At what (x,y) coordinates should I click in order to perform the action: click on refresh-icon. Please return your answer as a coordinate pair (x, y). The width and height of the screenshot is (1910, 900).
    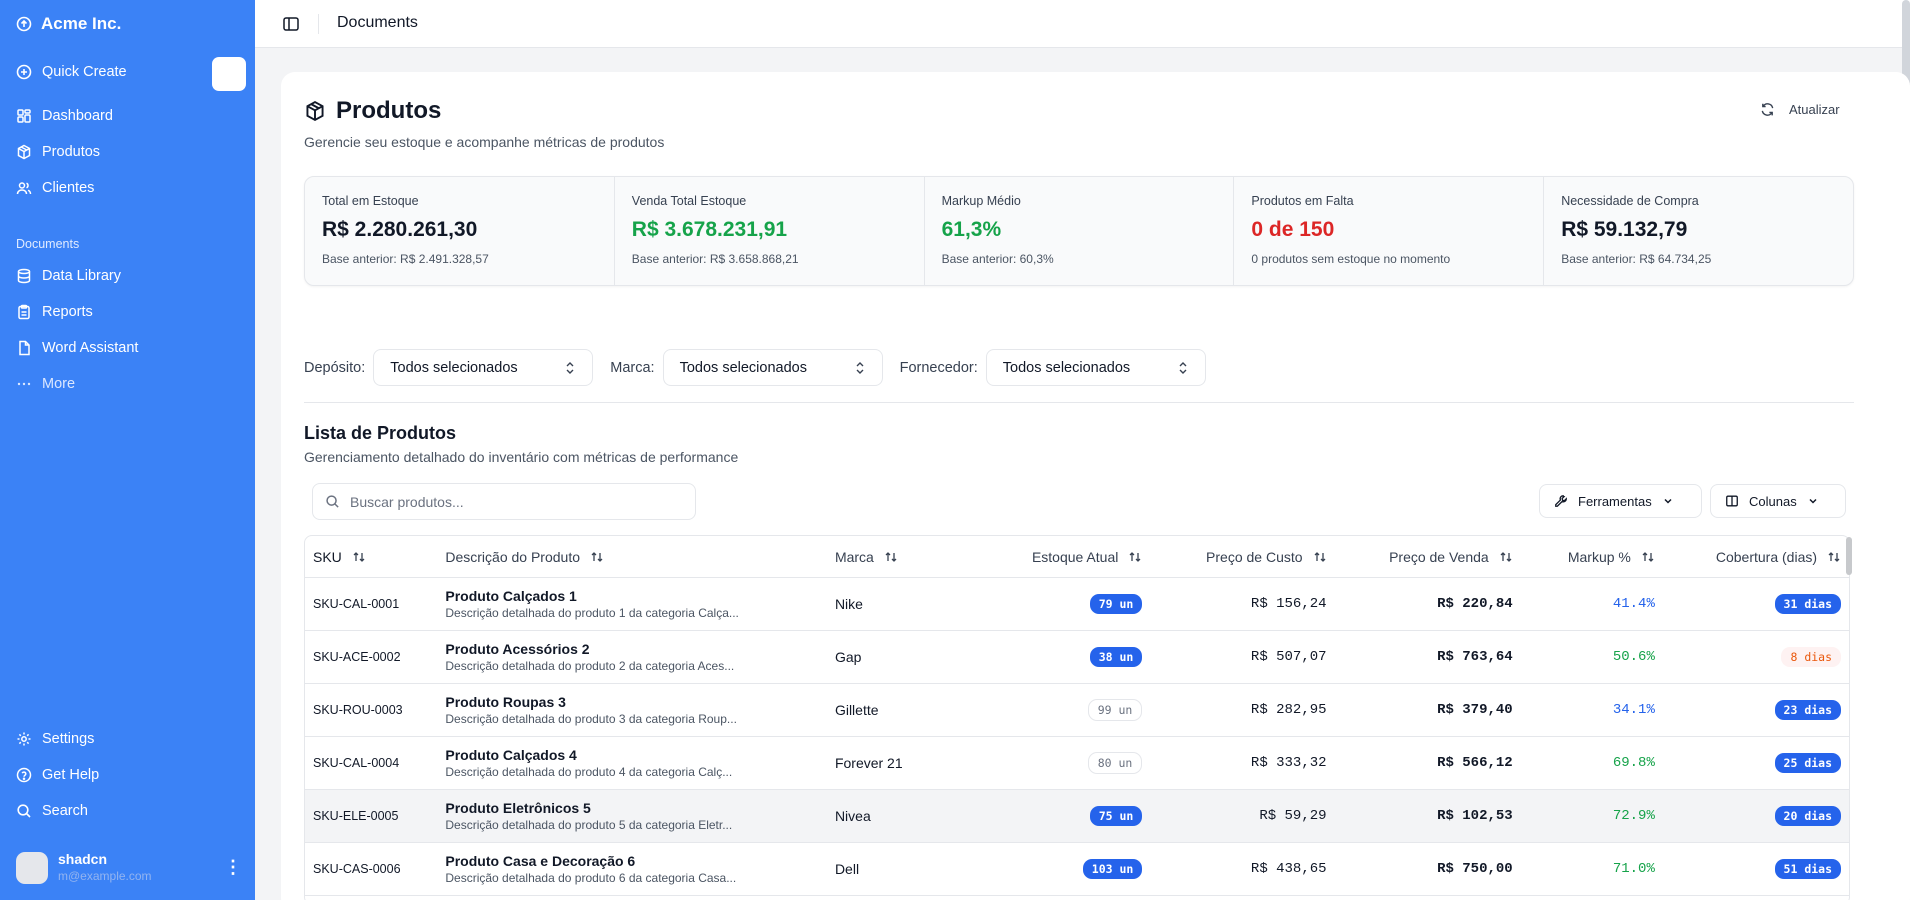
    Looking at the image, I should click on (1767, 109).